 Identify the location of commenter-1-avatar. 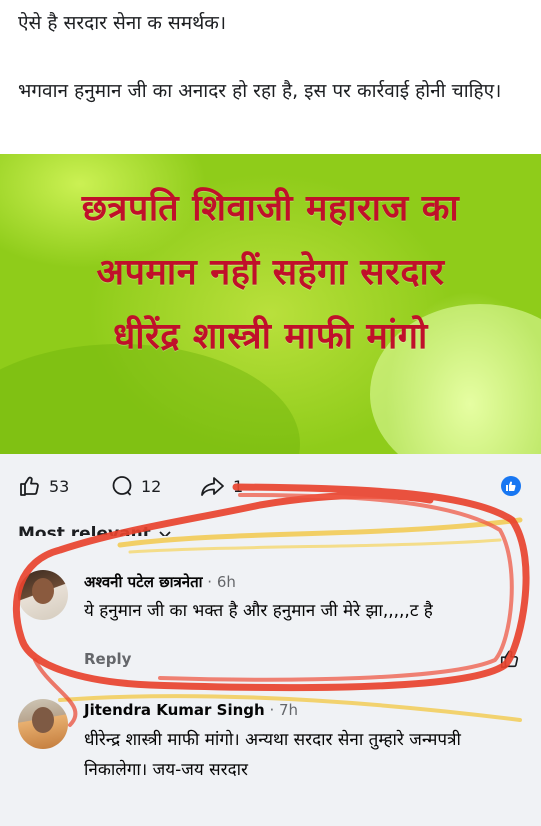
(43, 595).